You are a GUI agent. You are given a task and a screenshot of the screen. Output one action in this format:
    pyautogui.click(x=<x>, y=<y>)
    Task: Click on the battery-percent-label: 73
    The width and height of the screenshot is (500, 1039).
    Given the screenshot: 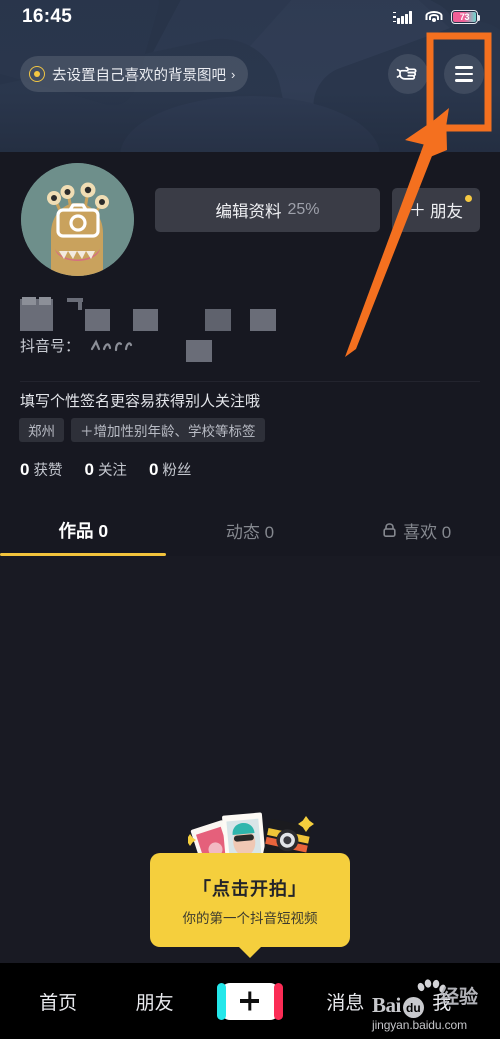 What is the action you would take?
    pyautogui.click(x=464, y=16)
    